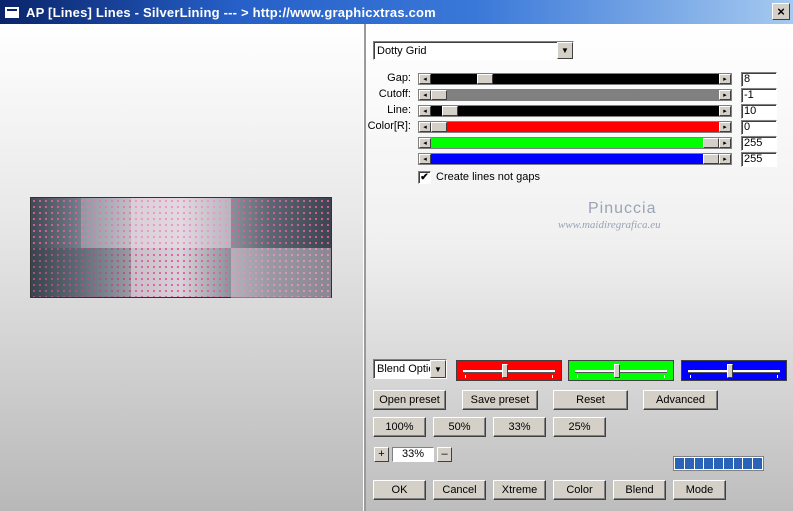 Image resolution: width=793 pixels, height=511 pixels. What do you see at coordinates (759, 111) in the screenshot?
I see `slider-value-field: 10` at bounding box center [759, 111].